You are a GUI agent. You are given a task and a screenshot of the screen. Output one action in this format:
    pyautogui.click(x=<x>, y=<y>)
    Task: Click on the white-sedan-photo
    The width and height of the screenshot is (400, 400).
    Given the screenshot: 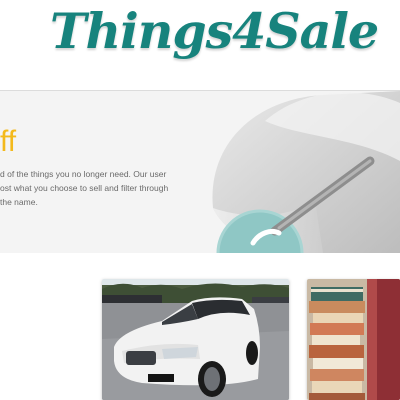 What is the action you would take?
    pyautogui.click(x=195, y=339)
    